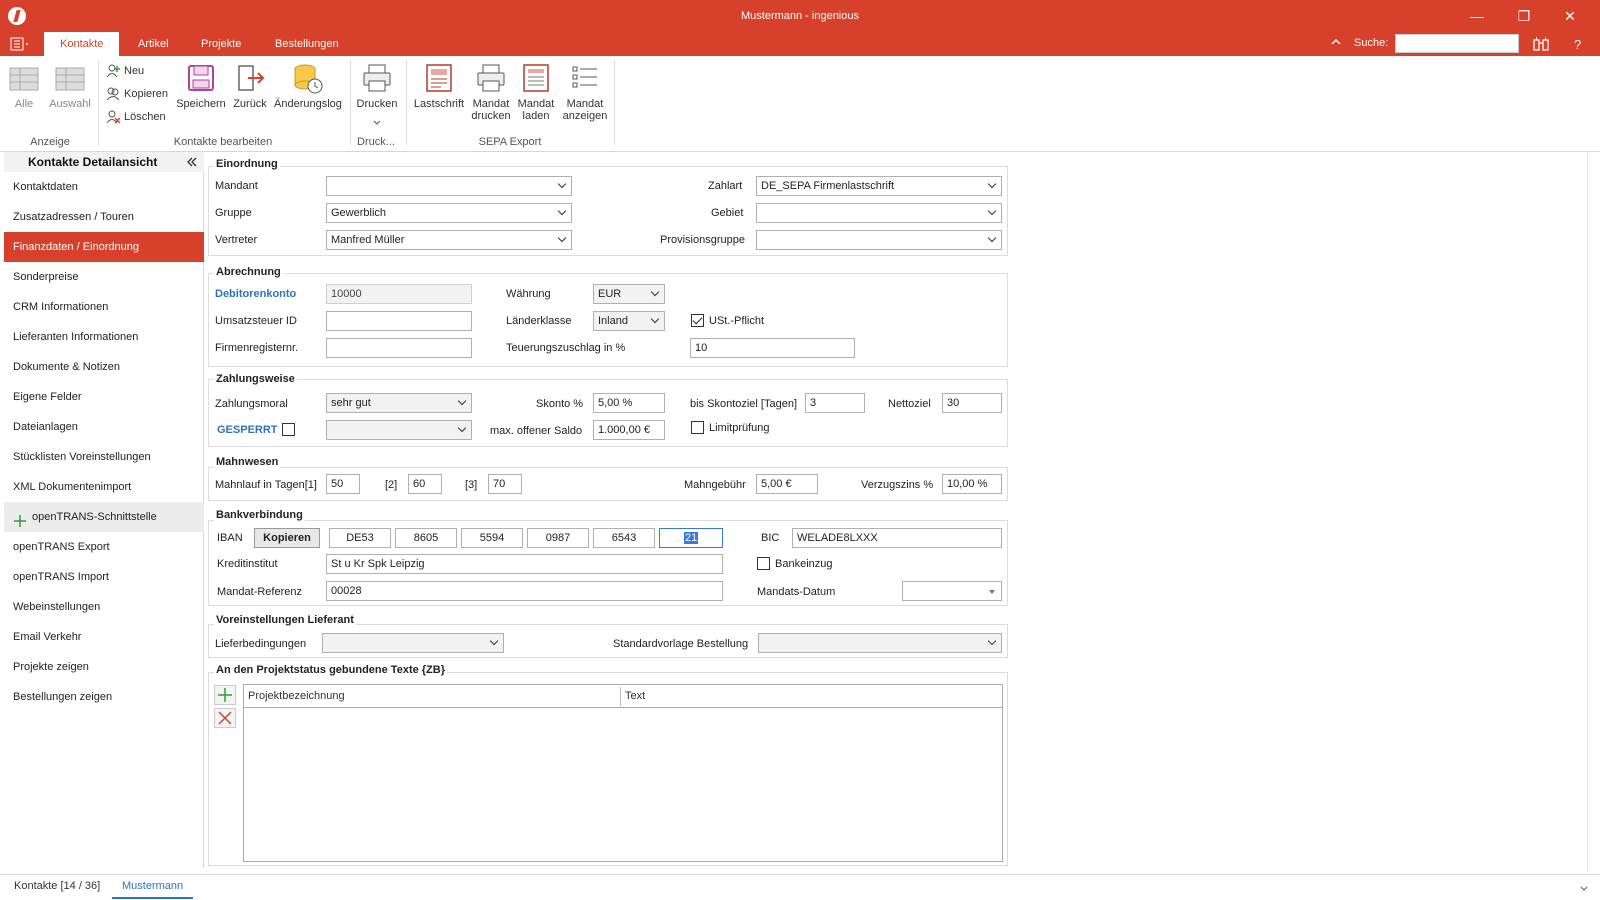 The image size is (1600, 900). Describe the element at coordinates (1577, 44) in the screenshot. I see `help-icon: ?` at that location.